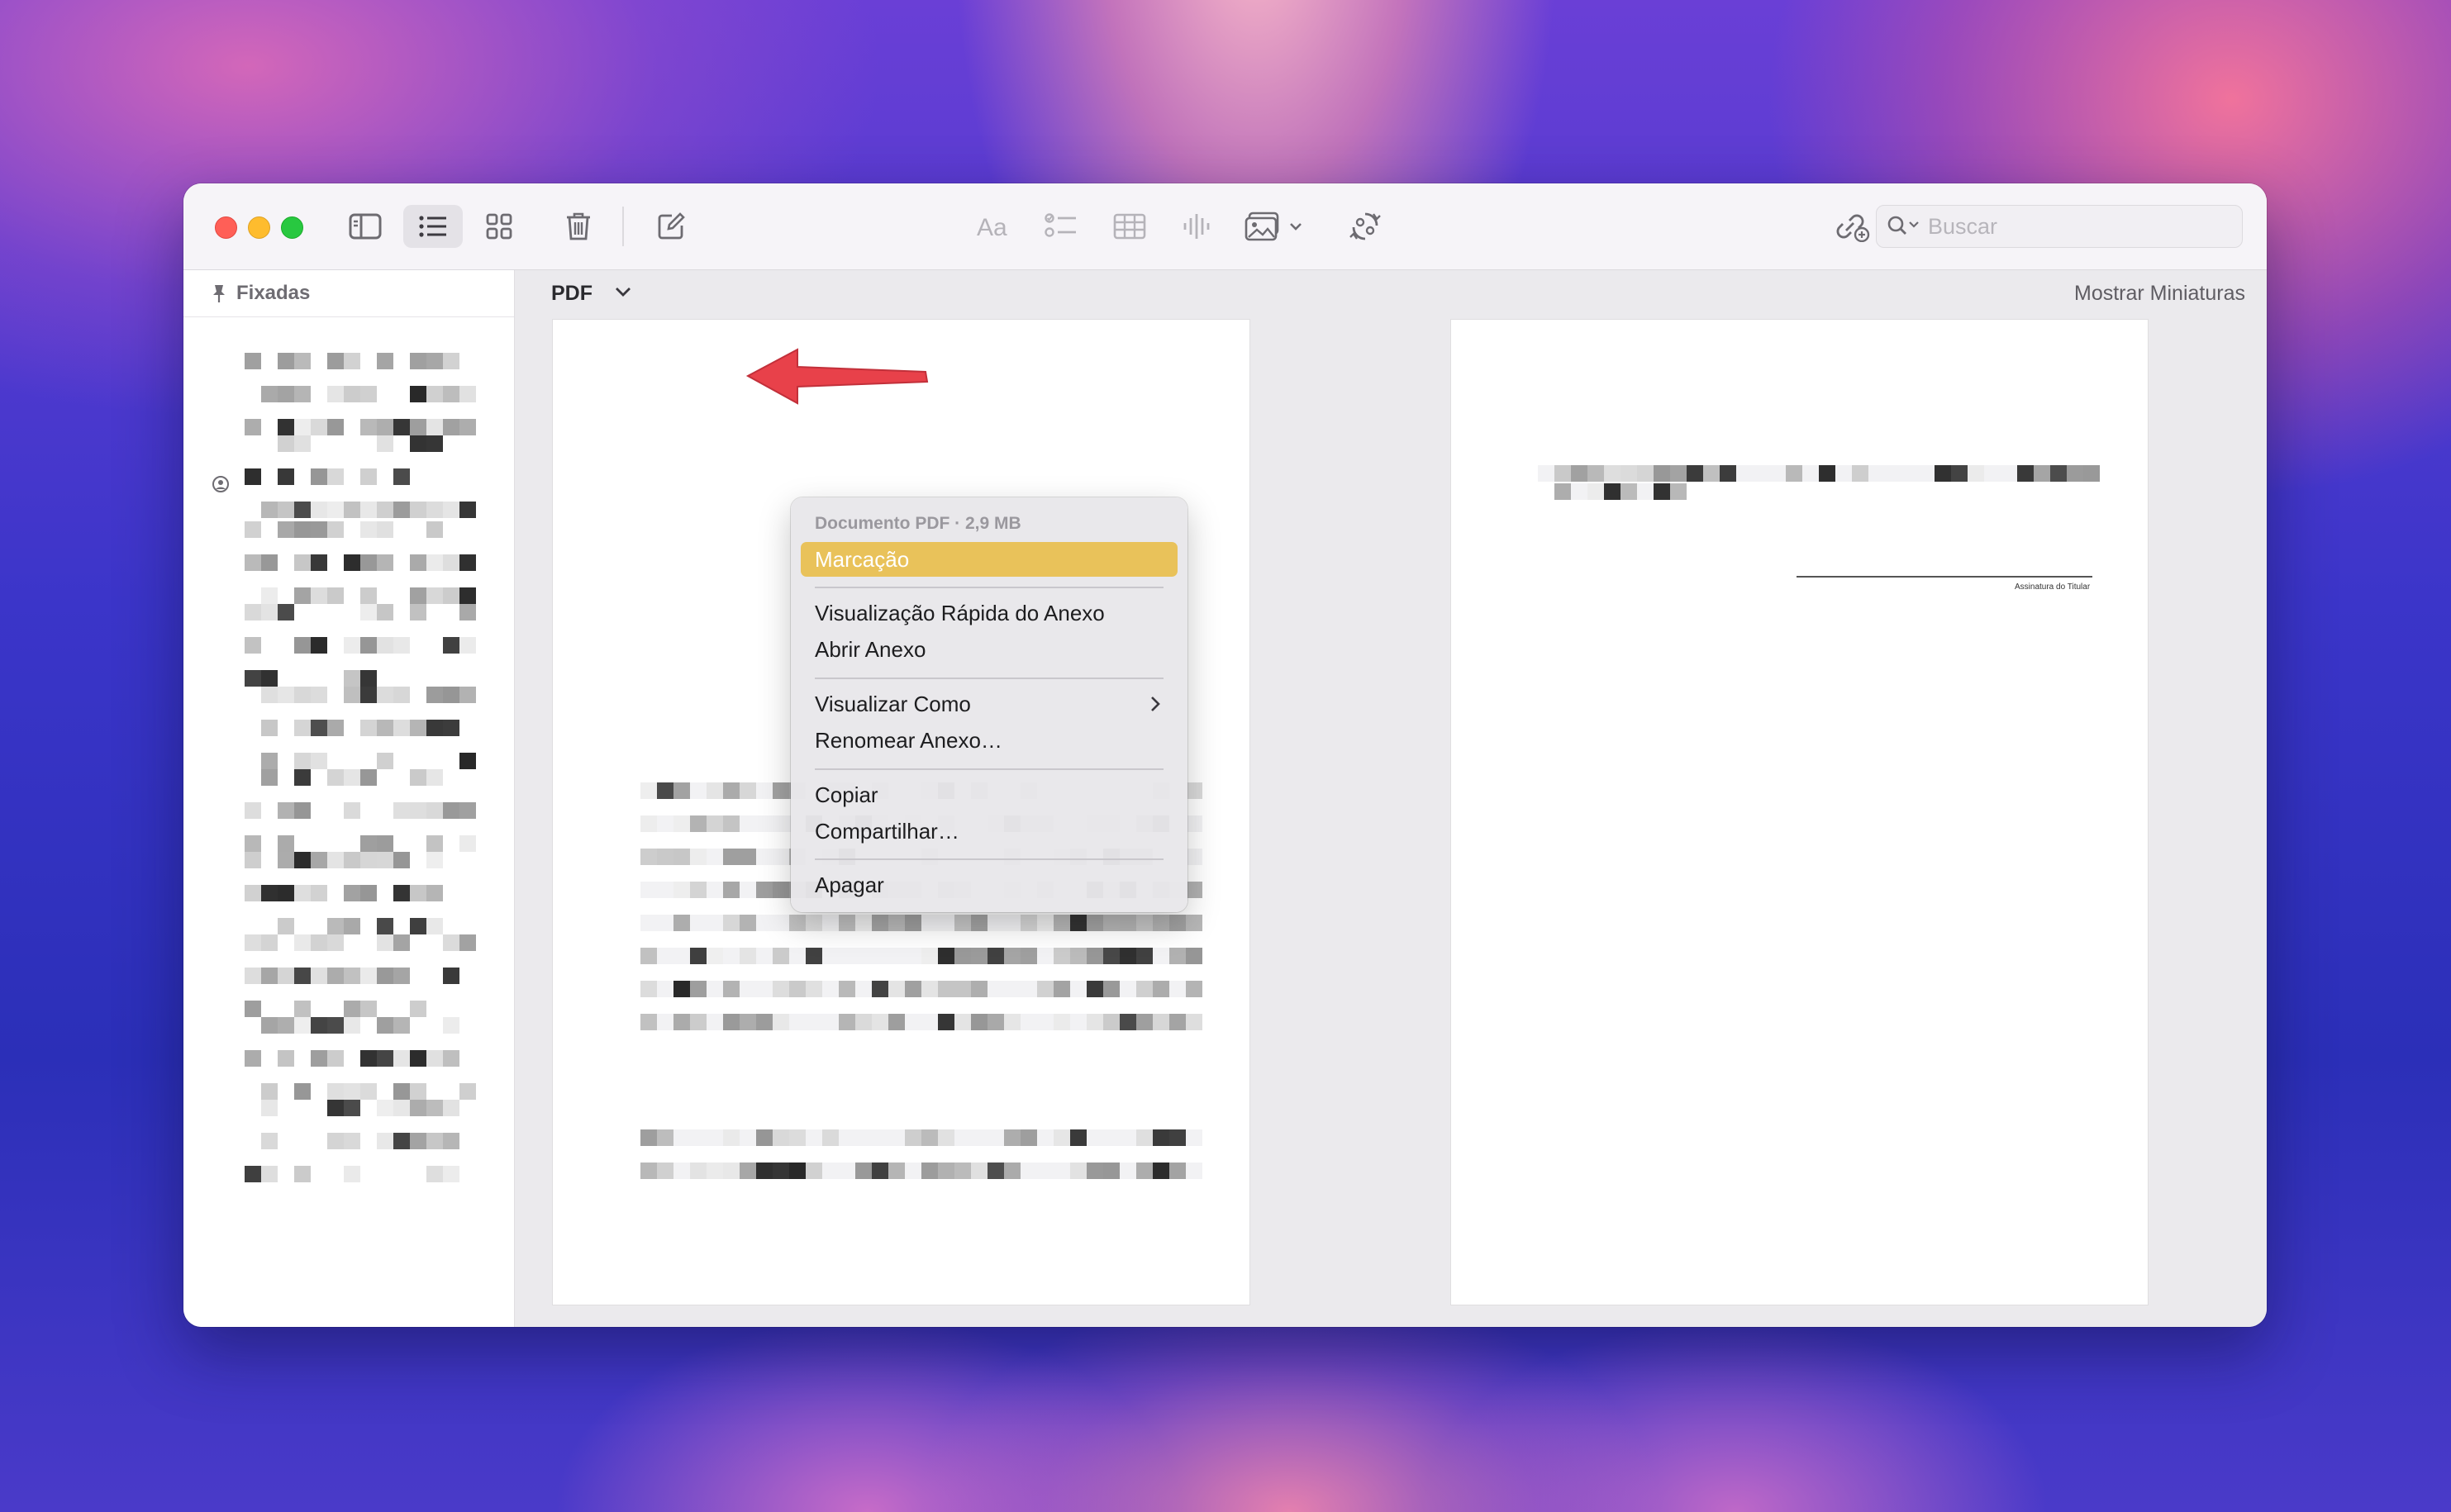 The image size is (2451, 1512). I want to click on menu-item-label: Apagar, so click(849, 884).